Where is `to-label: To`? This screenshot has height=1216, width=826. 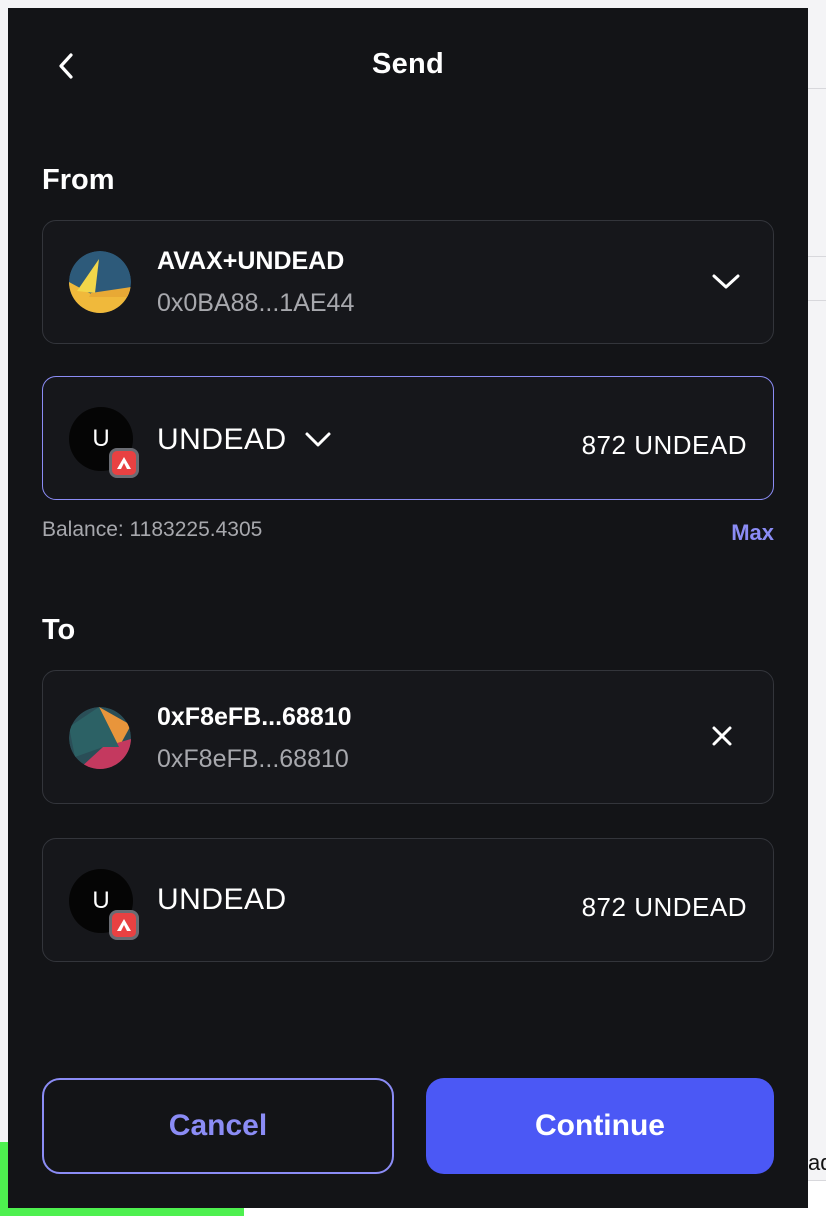
to-label: To is located at coordinates (59, 630).